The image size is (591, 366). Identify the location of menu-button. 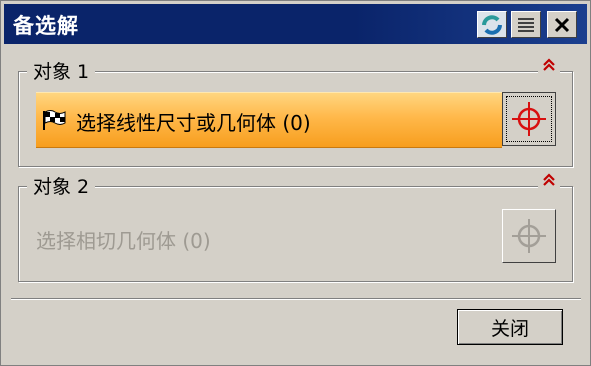
(526, 24).